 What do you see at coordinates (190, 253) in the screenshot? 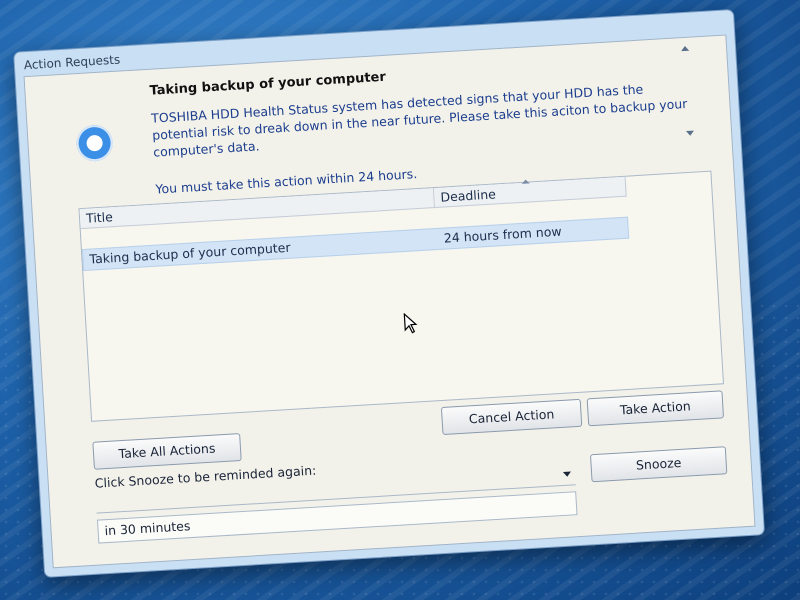
I see `row-title: Taking backup of your computer` at bounding box center [190, 253].